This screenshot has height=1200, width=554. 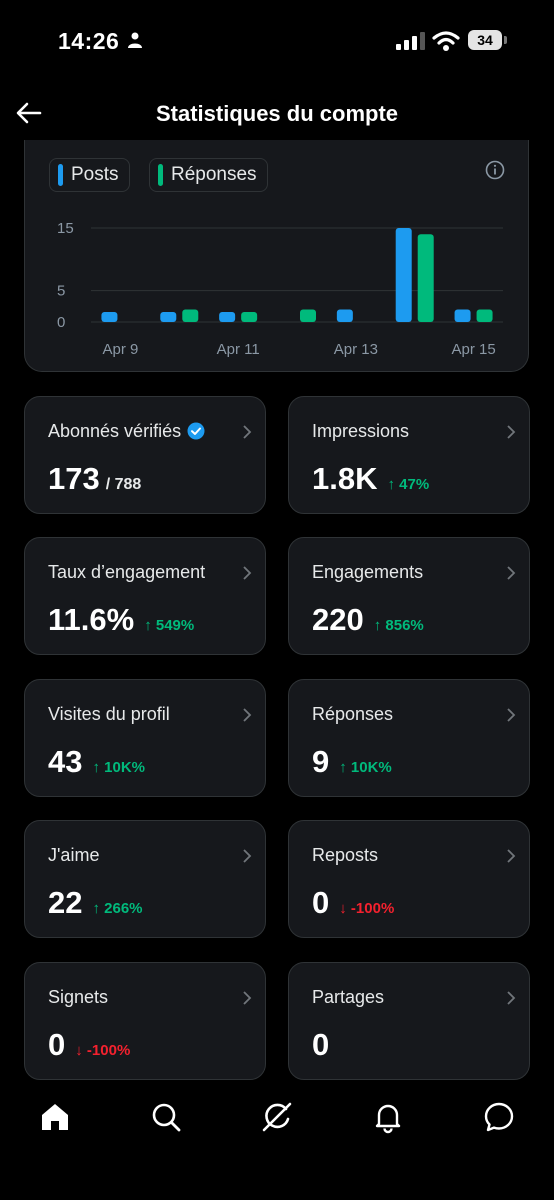 What do you see at coordinates (65, 902) in the screenshot?
I see `metric-value: 22` at bounding box center [65, 902].